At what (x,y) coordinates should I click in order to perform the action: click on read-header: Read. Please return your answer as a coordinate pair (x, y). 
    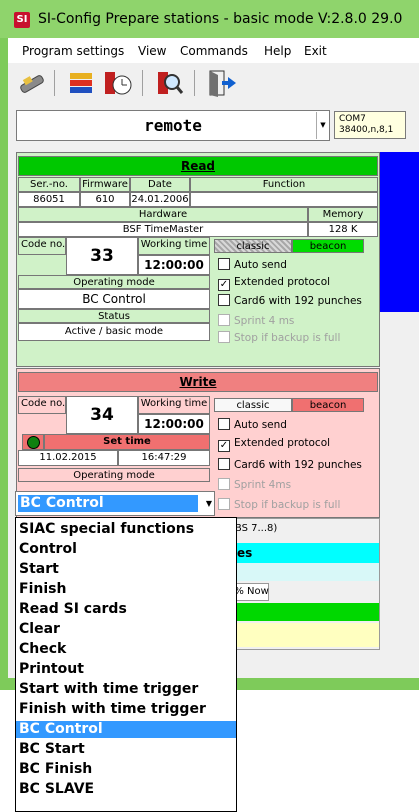
    Looking at the image, I should click on (198, 166).